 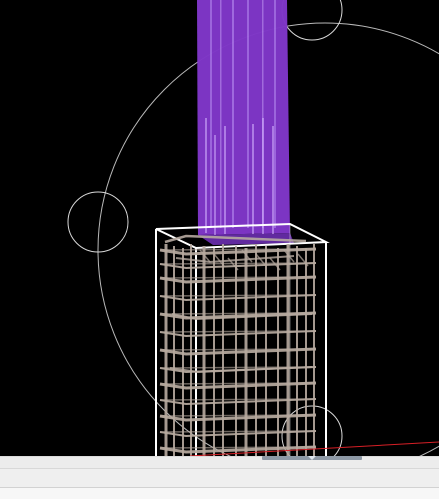 What do you see at coordinates (312, 20) in the screenshot?
I see `top-guide-circle` at bounding box center [312, 20].